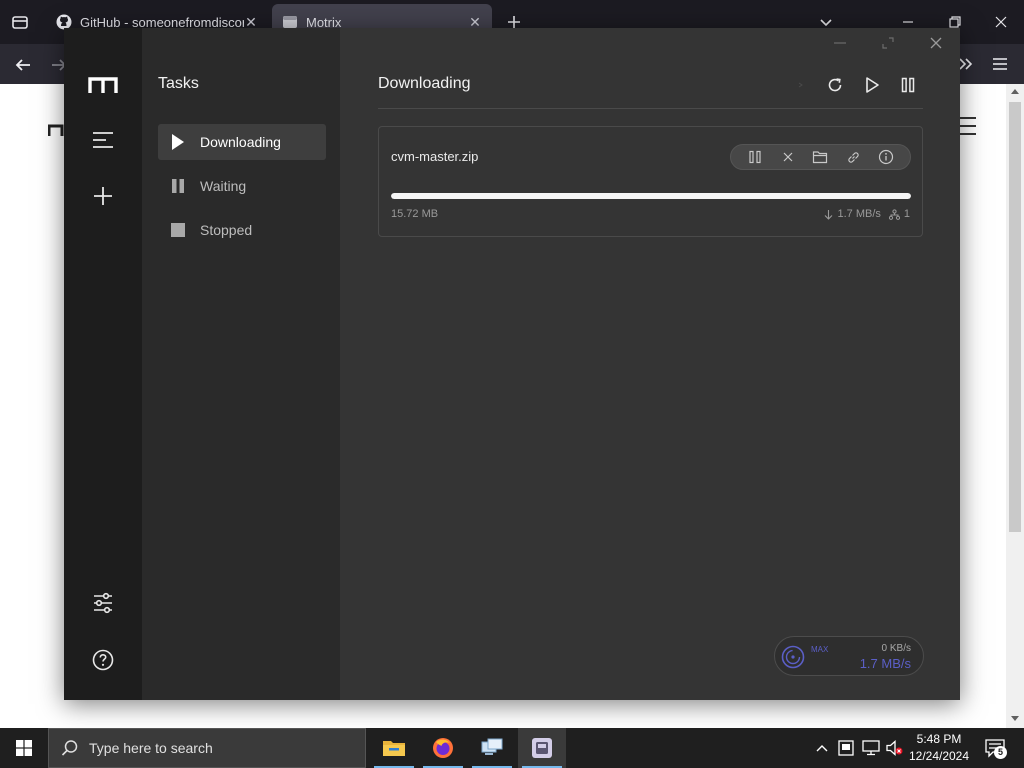 Image resolution: width=1024 pixels, height=768 pixels. I want to click on monitor-network-icon, so click(492, 746).